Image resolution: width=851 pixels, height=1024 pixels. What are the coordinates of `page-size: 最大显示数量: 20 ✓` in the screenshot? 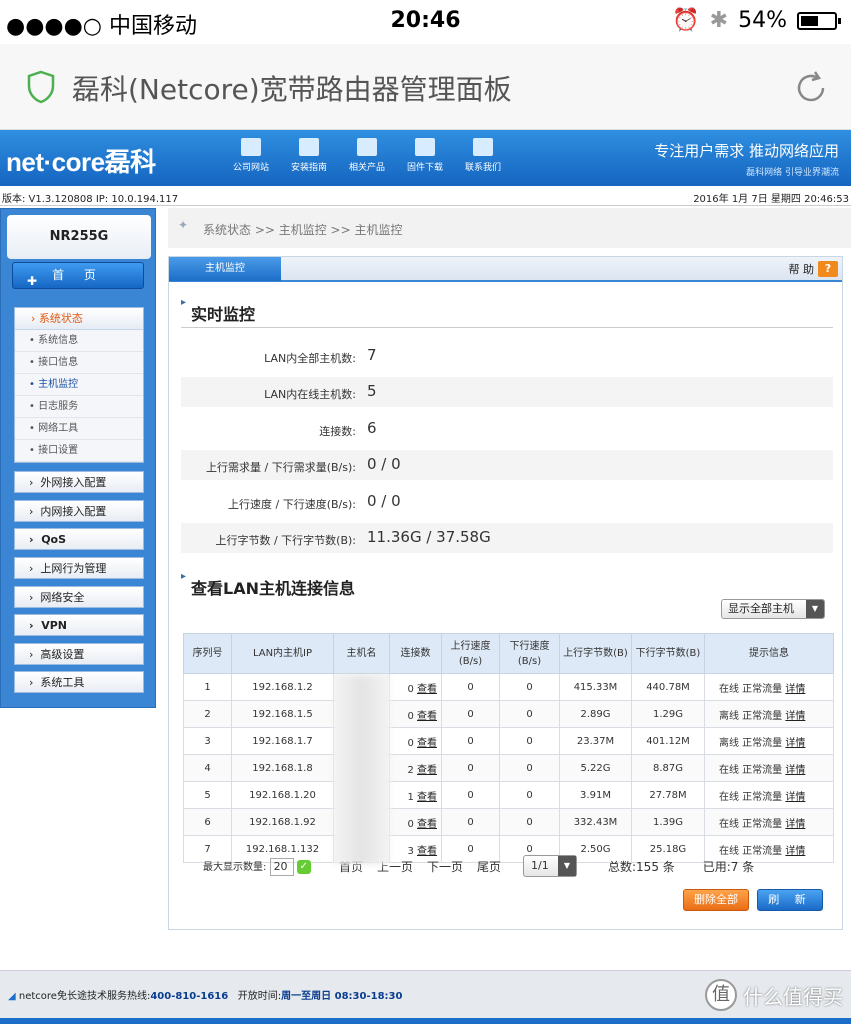 It's located at (257, 867).